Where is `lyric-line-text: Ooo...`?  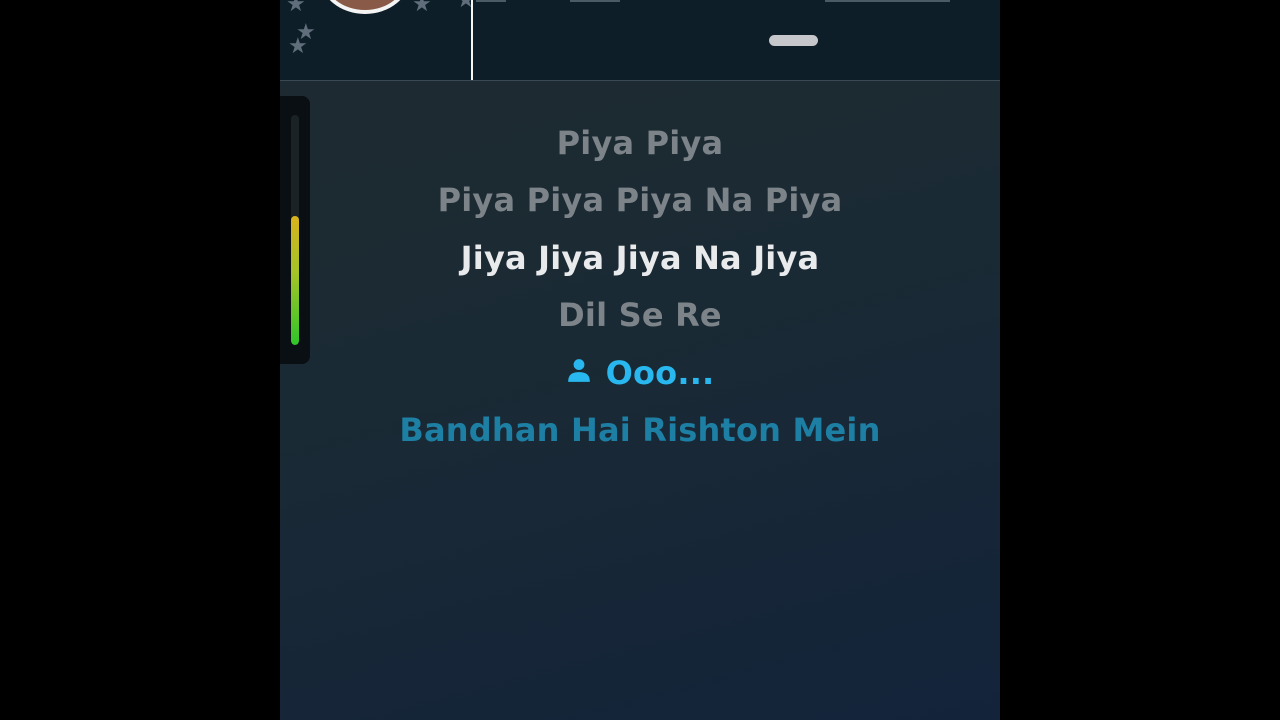 lyric-line-text: Ooo... is located at coordinates (660, 373).